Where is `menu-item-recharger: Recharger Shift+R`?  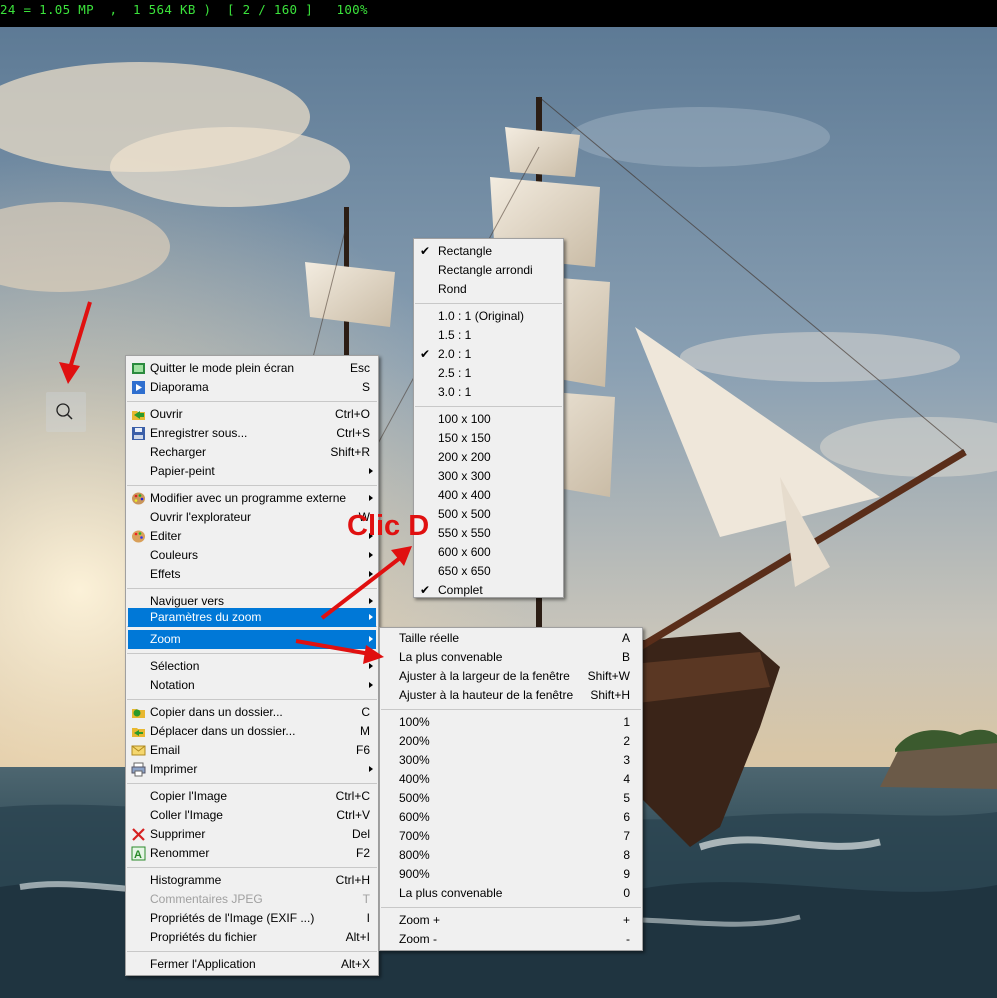
menu-item-recharger: Recharger Shift+R is located at coordinates (252, 452).